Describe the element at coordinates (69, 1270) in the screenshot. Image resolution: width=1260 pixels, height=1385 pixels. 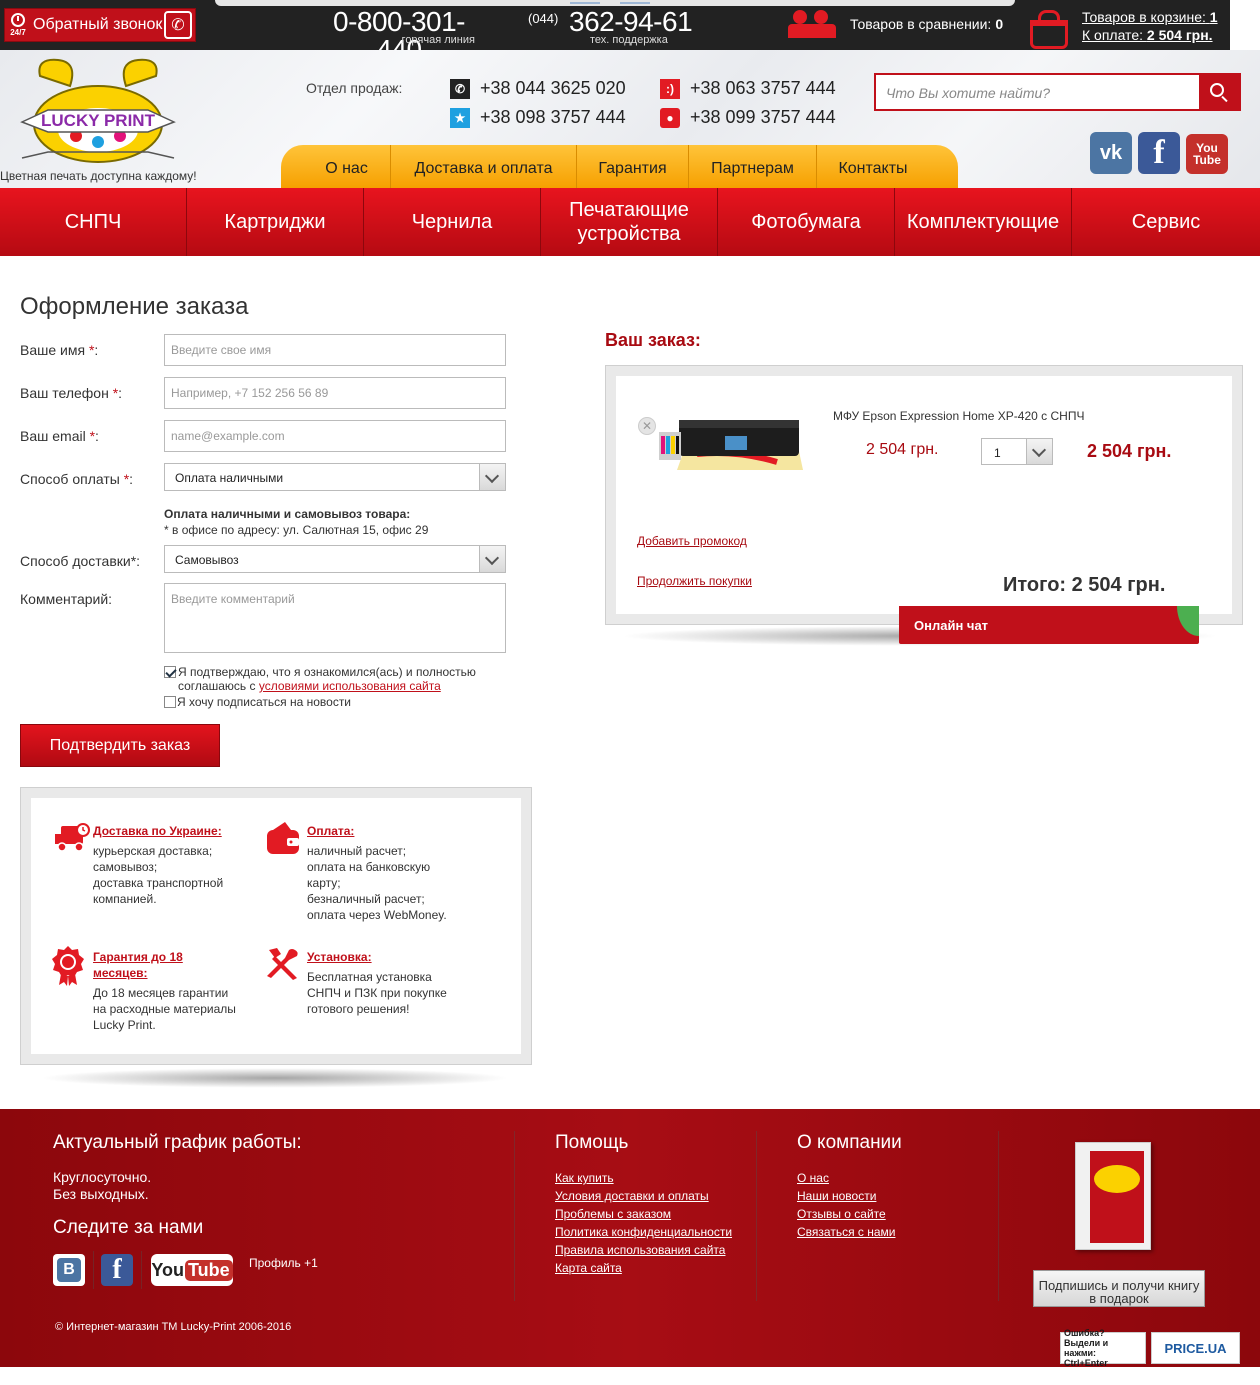
I see `vk-icon: B` at that location.